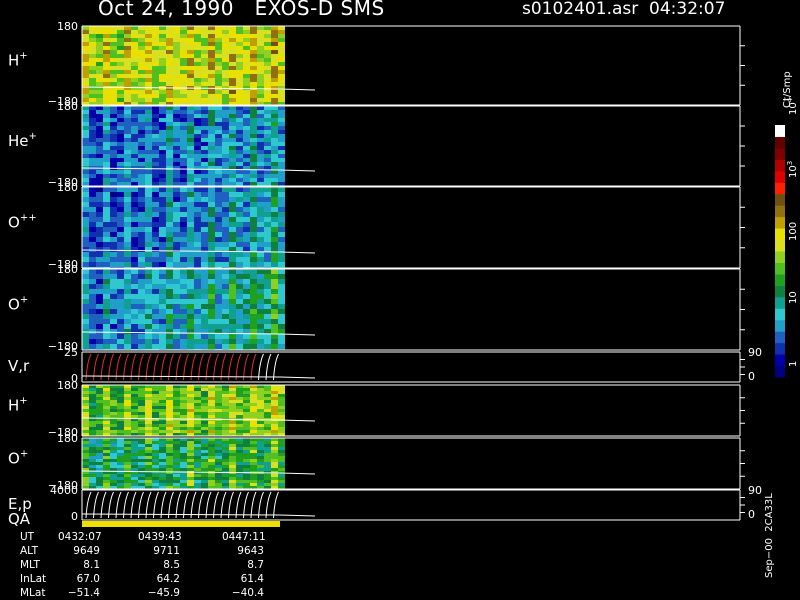  I want to click on qa-bar, so click(181, 524).